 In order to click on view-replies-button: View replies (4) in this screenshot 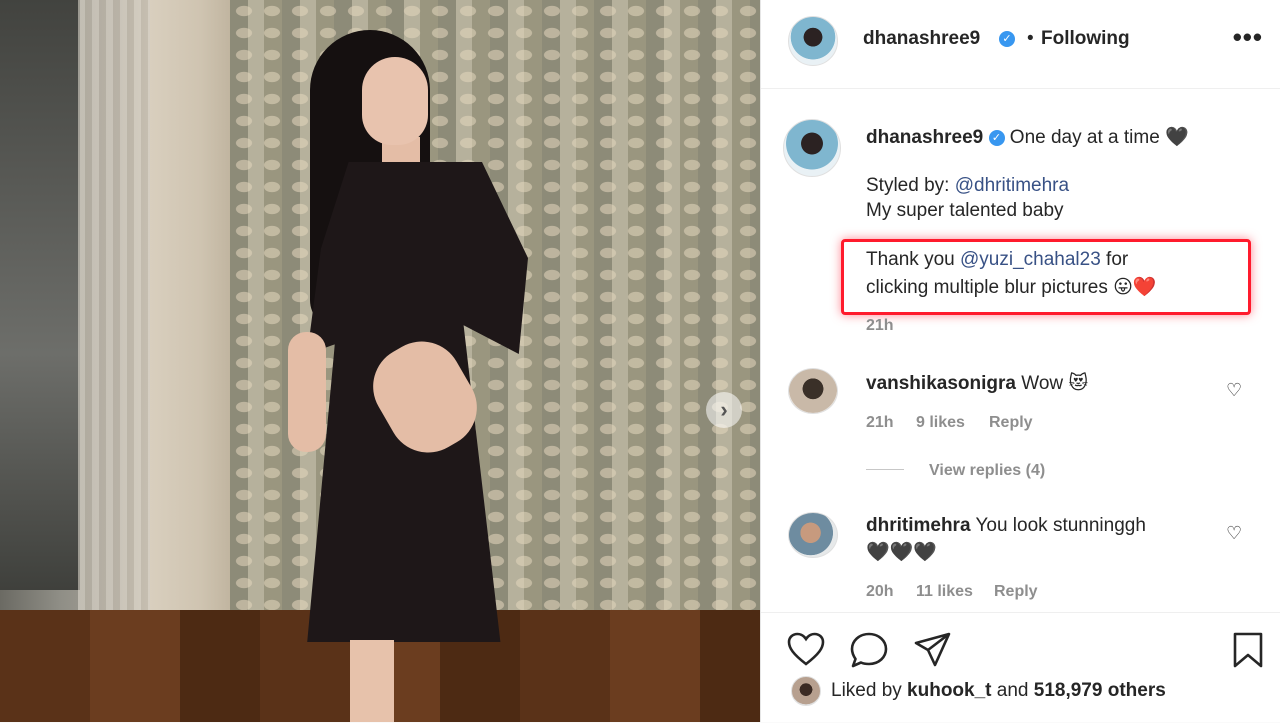, I will do `click(987, 471)`.